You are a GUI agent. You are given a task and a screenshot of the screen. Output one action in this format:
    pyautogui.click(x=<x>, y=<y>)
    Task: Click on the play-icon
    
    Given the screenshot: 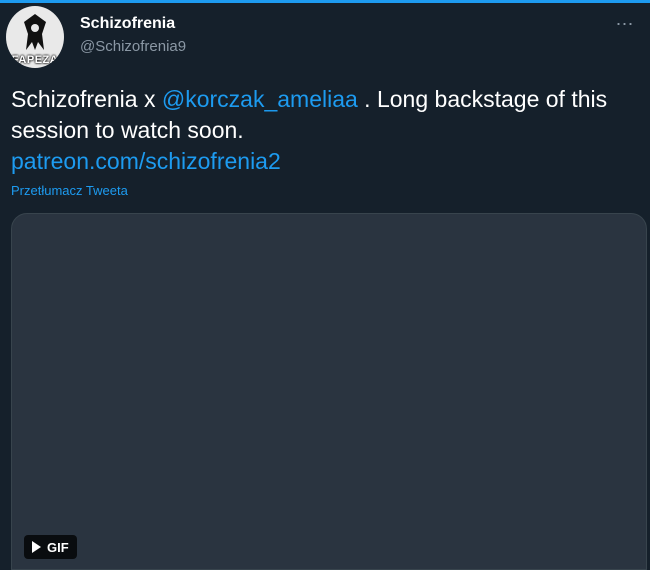 What is the action you would take?
    pyautogui.click(x=36, y=547)
    